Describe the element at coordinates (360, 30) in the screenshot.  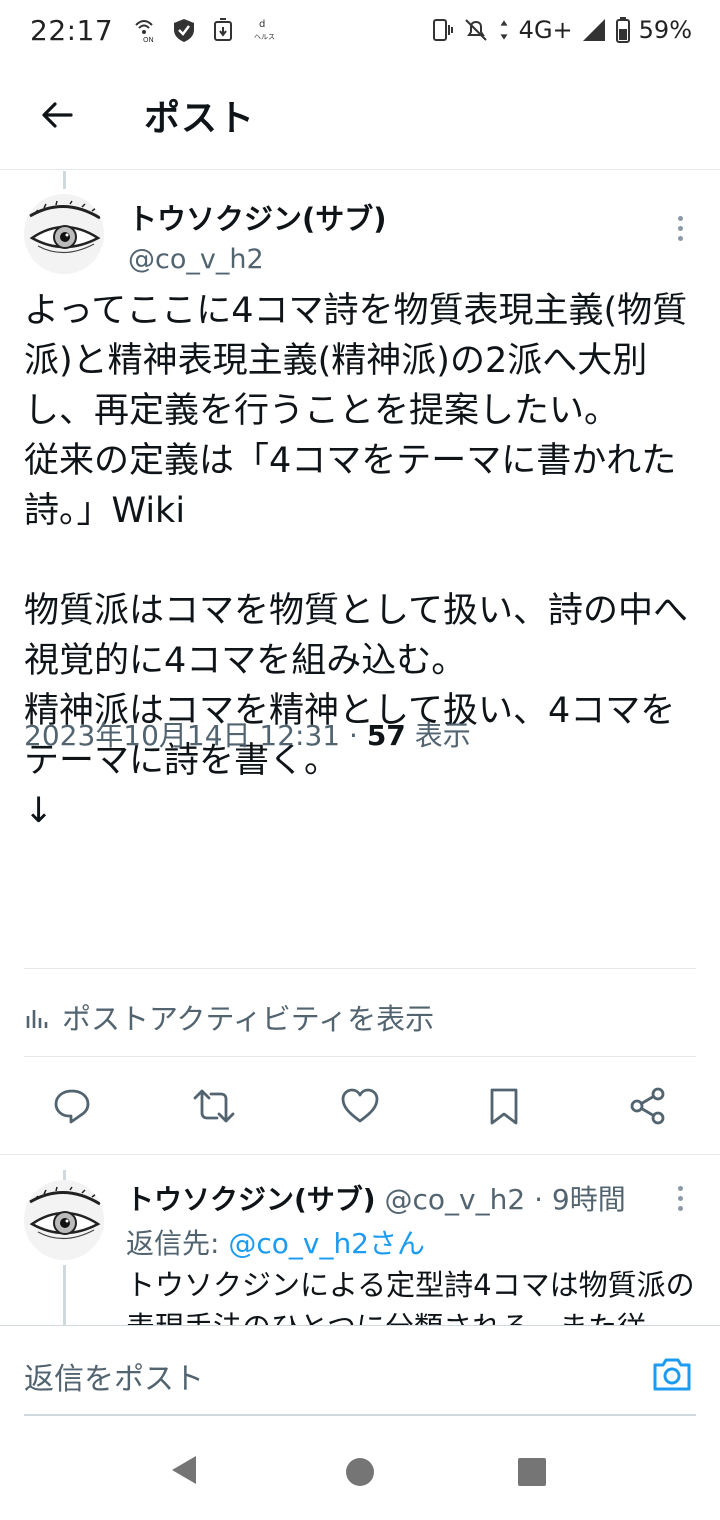
I see `status-bar: 22:17 ON d ヘルス 4G+ 59%` at that location.